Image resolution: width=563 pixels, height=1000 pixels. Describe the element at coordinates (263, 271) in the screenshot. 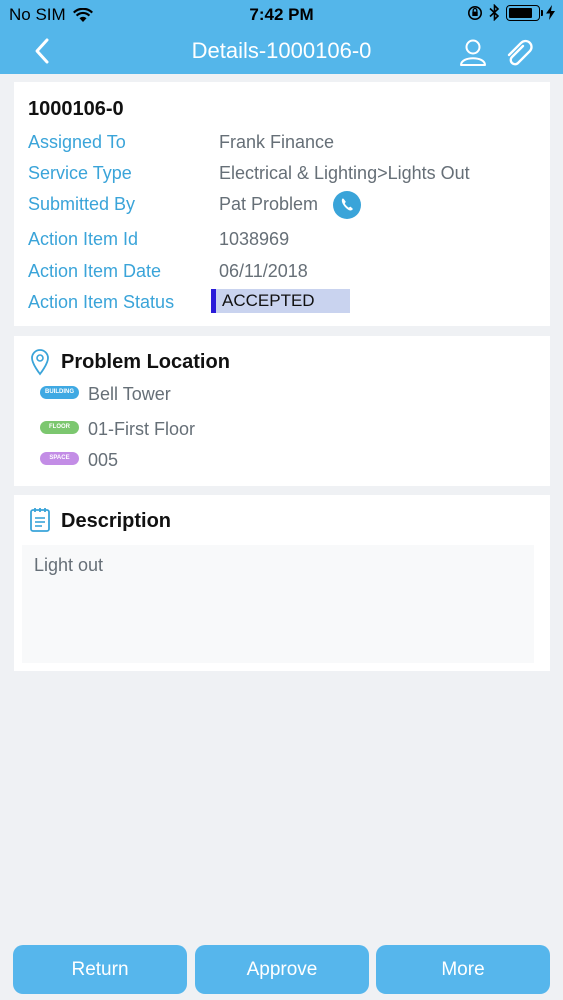

I see `detail-value: 06/11/2018` at that location.